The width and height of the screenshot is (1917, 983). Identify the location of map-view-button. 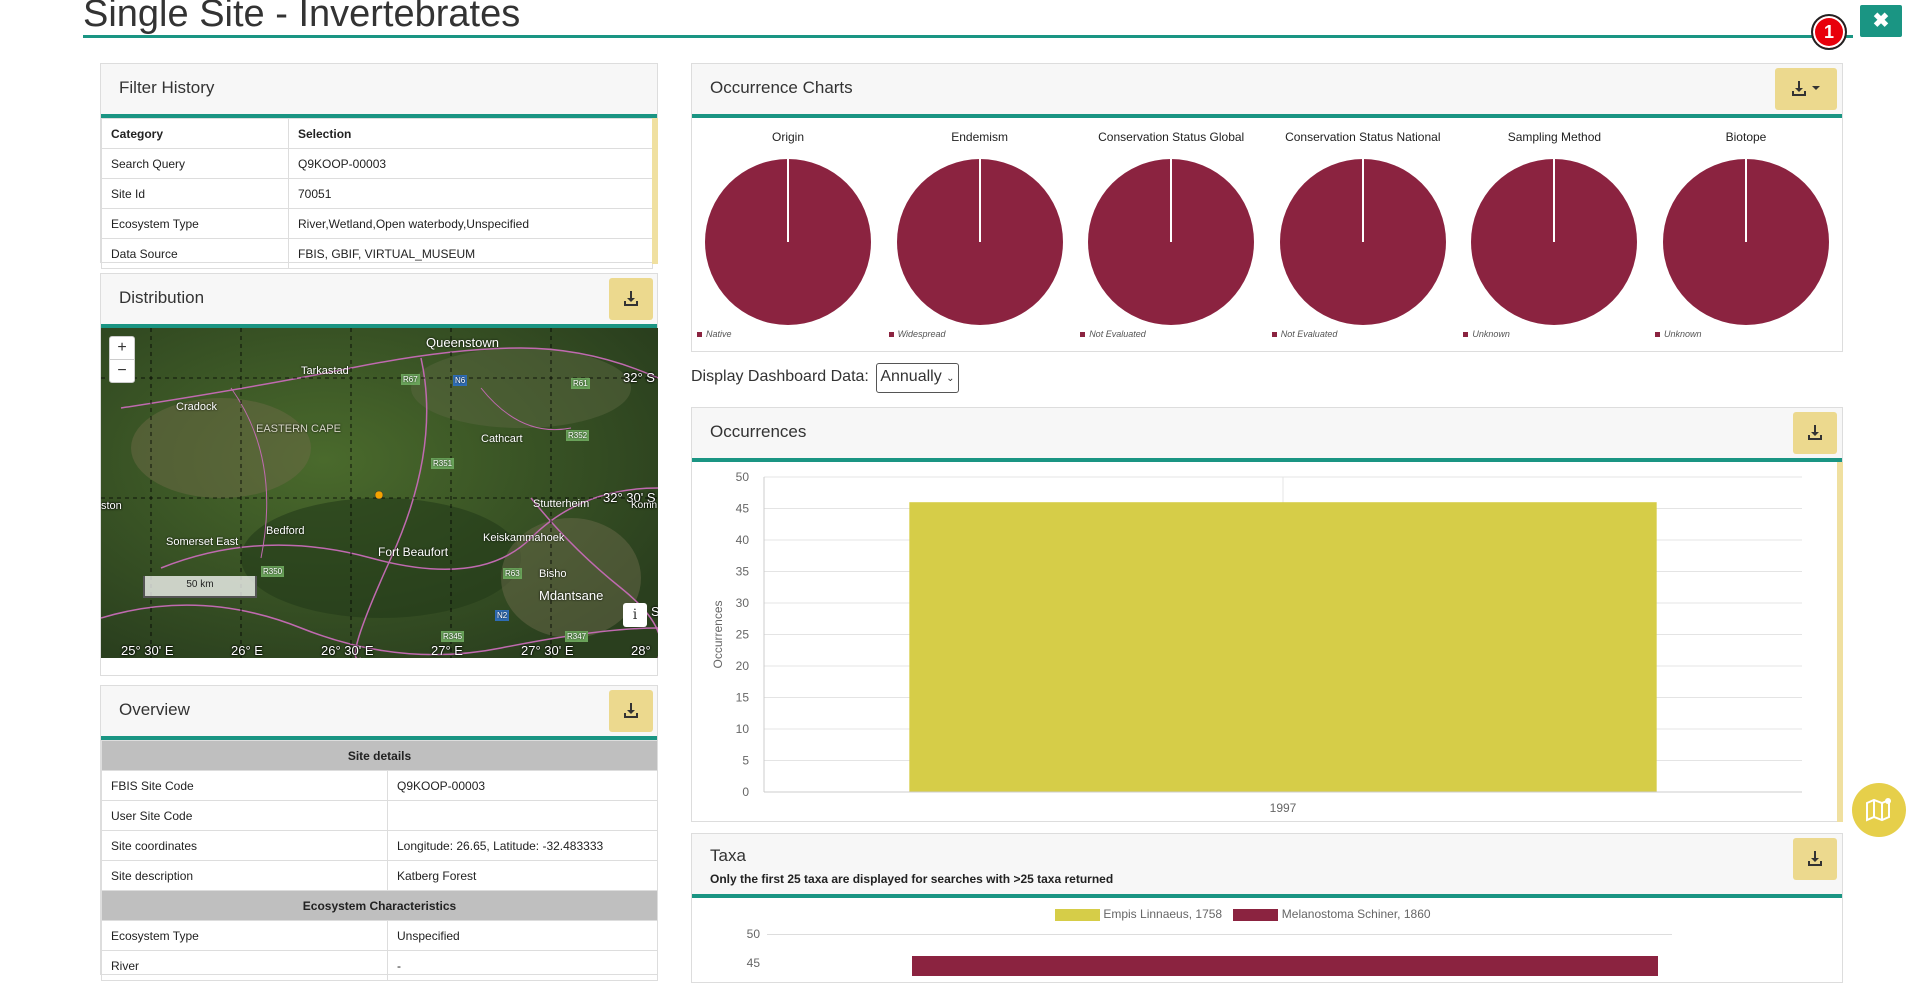
(1879, 810).